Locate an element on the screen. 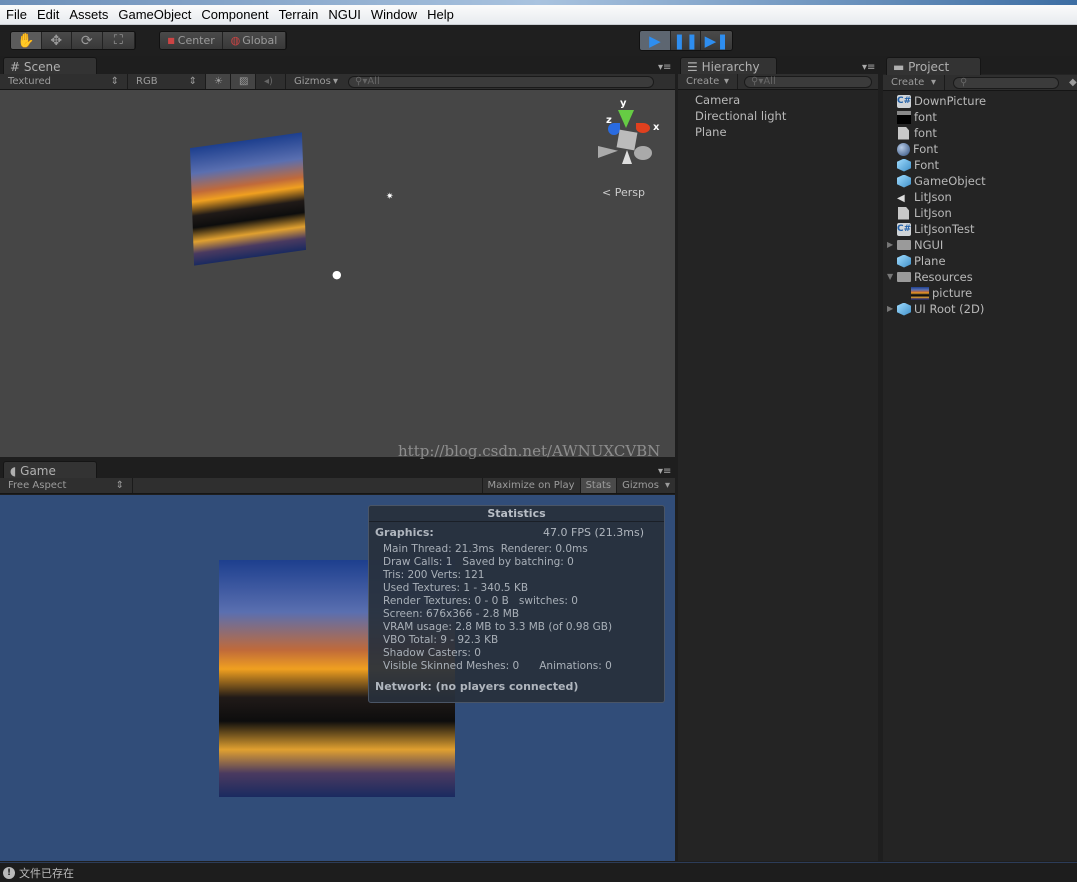 This screenshot has width=1077, height=882. chevron-down-icon: ▾ is located at coordinates (726, 81).